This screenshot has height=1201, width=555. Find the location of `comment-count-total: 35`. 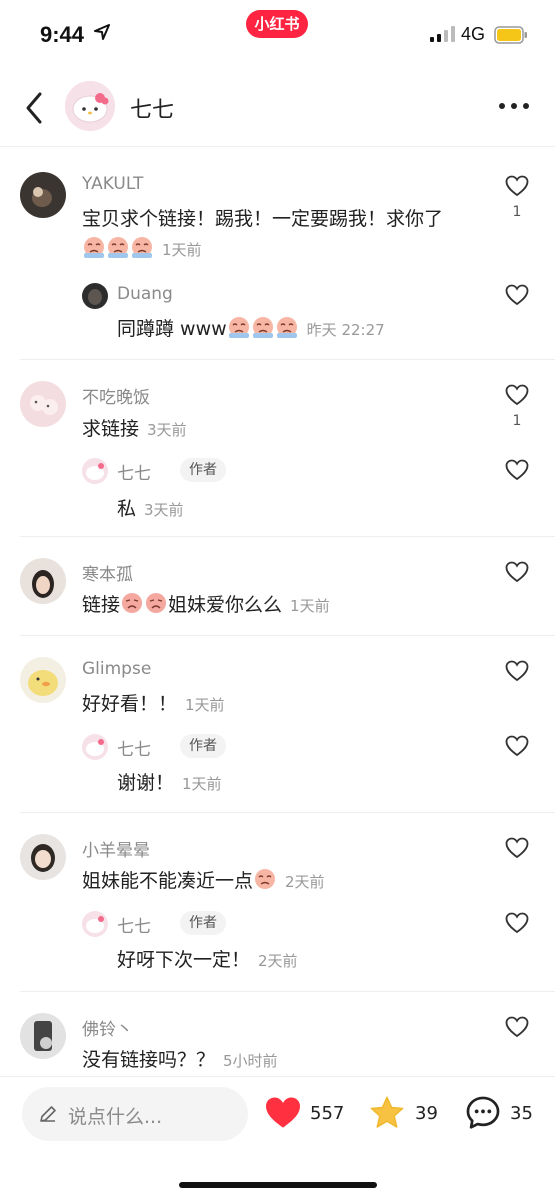

comment-count-total: 35 is located at coordinates (521, 1113).